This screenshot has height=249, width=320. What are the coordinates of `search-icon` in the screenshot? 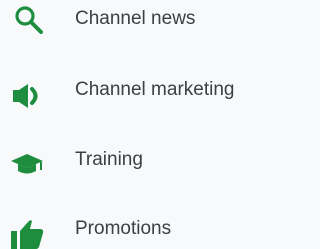 It's located at (28, 20).